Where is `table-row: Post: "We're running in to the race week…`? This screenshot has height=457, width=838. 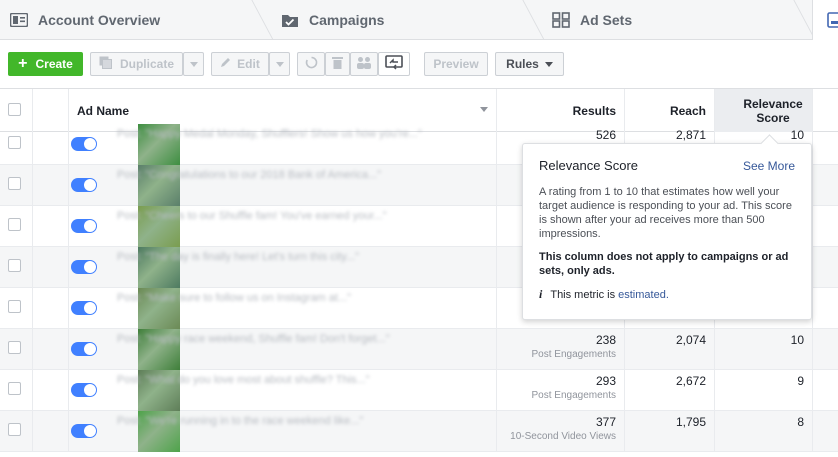 table-row: Post: "We're running in to the race week… is located at coordinates (419, 431).